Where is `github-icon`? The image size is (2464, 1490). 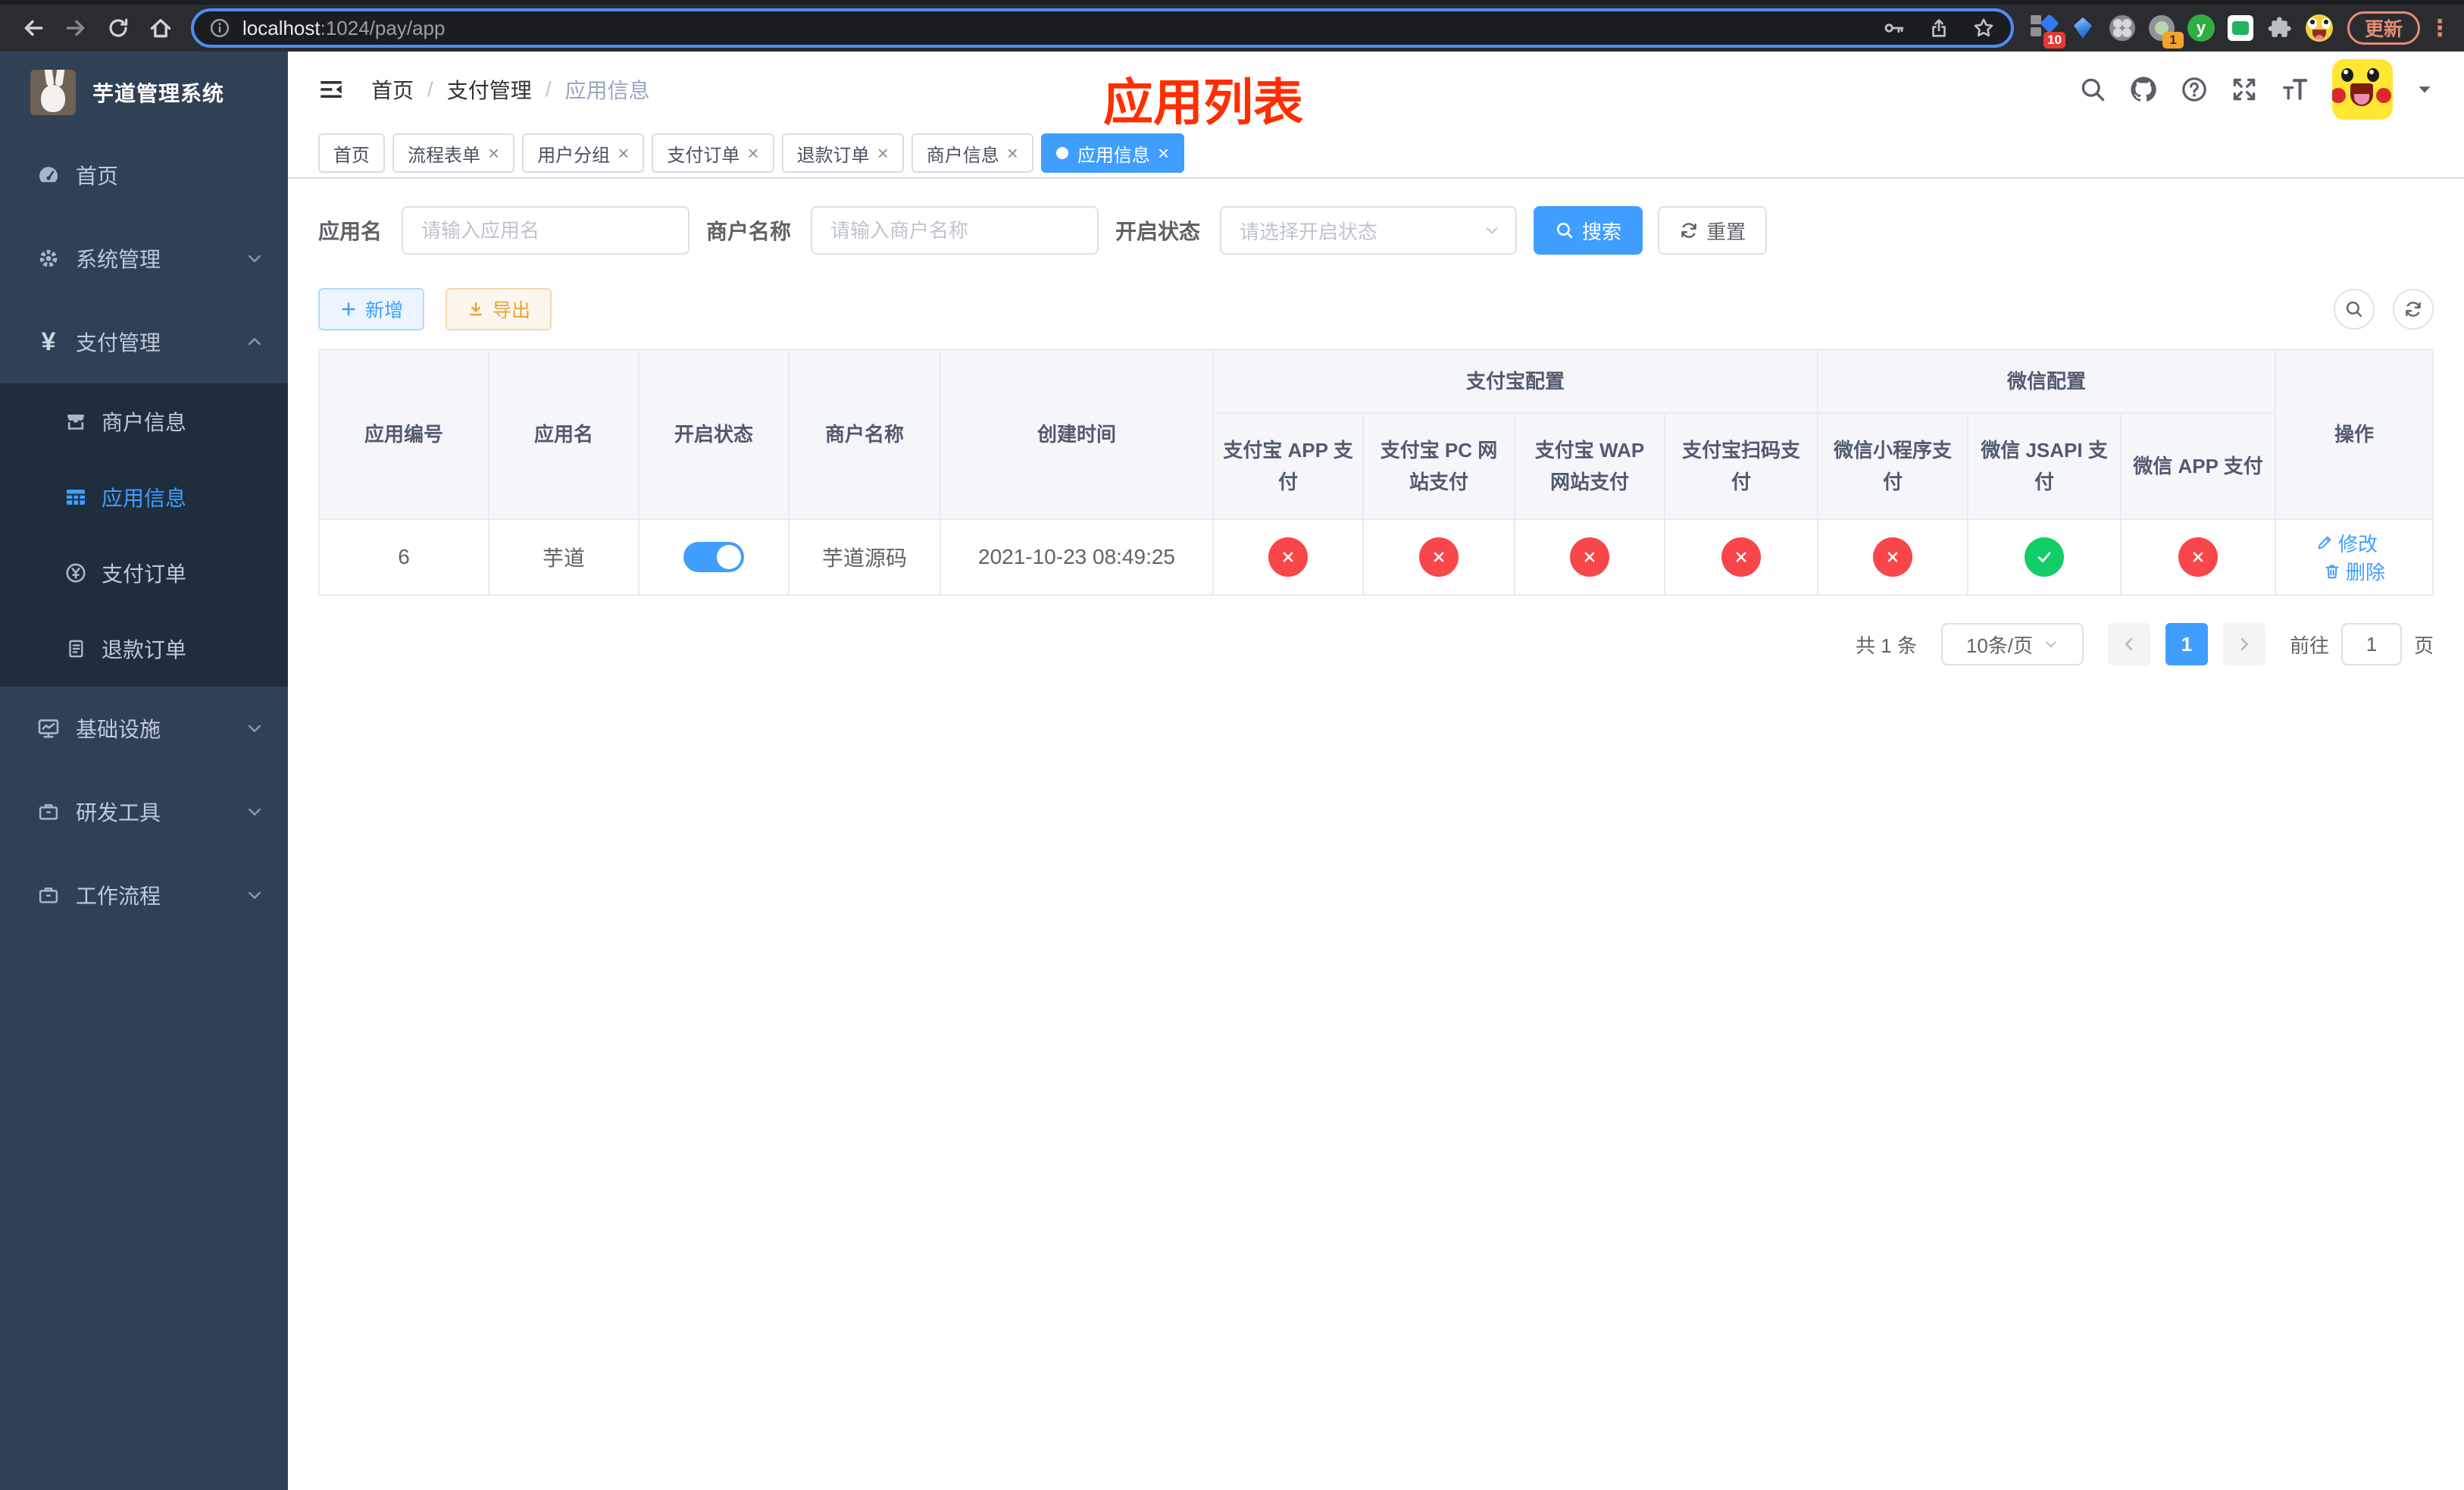
github-icon is located at coordinates (2143, 89).